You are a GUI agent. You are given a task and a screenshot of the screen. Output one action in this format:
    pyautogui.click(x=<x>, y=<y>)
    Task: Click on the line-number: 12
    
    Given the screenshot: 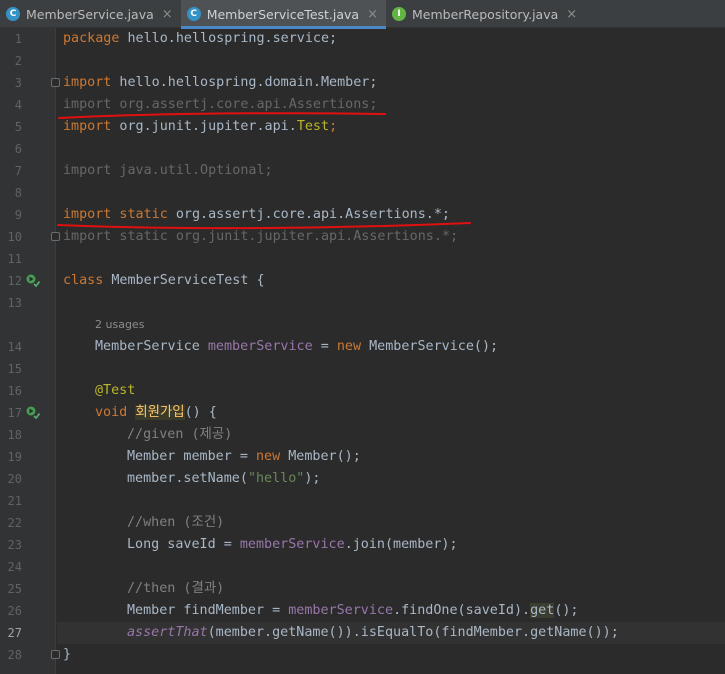 What is the action you would take?
    pyautogui.click(x=14, y=281)
    